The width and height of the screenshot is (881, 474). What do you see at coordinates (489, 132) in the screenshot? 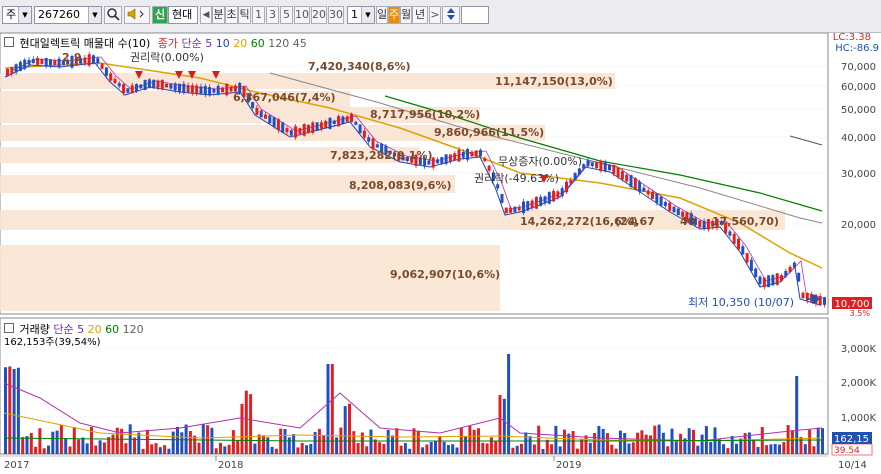
I see `vp-label: 9,860,966(11,5%)` at bounding box center [489, 132].